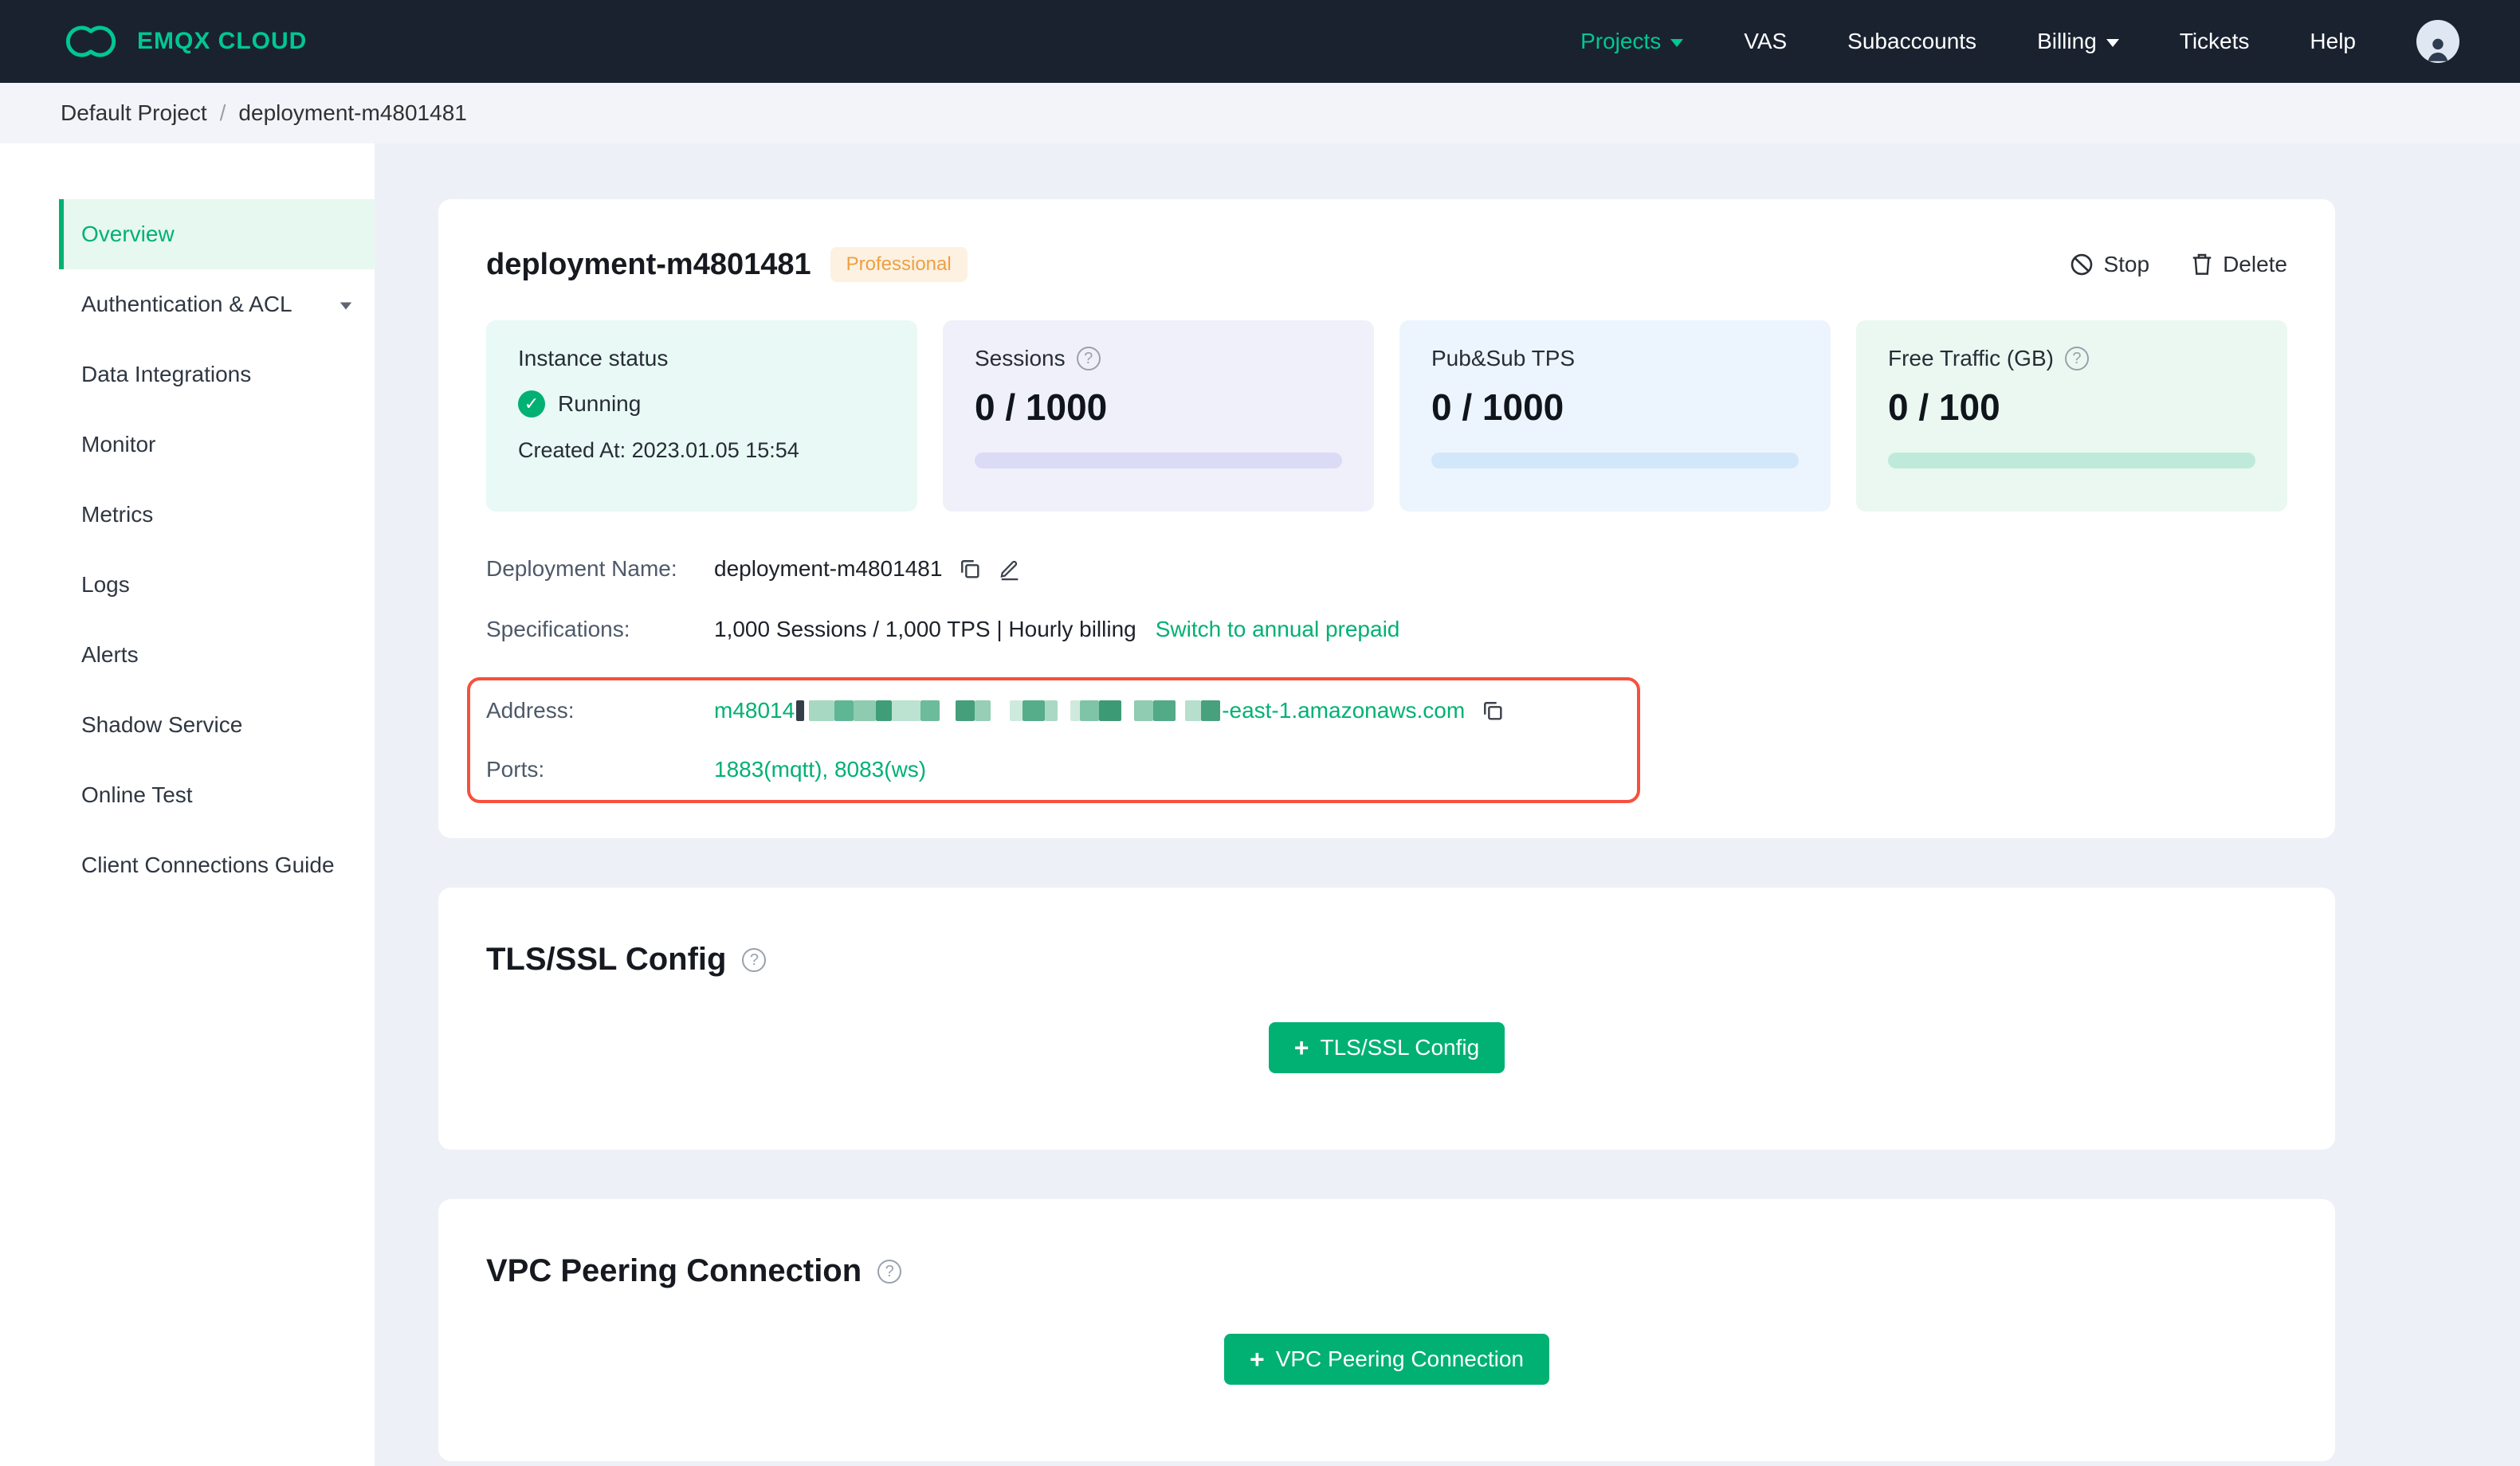 This screenshot has width=2520, height=1466. Describe the element at coordinates (558, 629) in the screenshot. I see `specifications-label: Specifications:` at that location.